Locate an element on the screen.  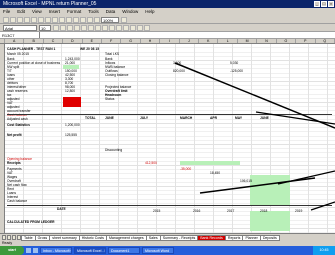
col-header: G is located at coordinates (131, 41).